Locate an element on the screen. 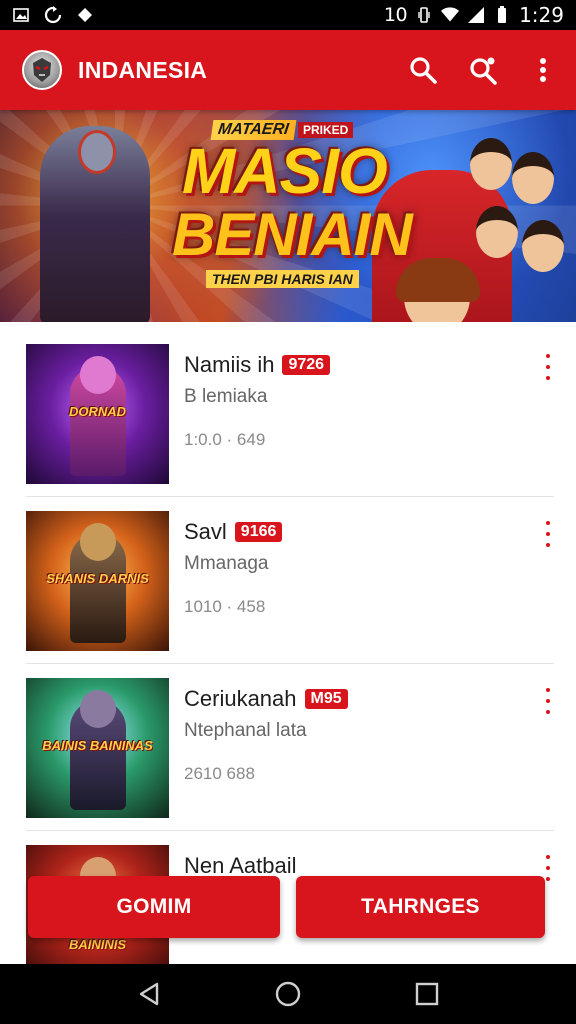  thumbnail-label: DORNAD is located at coordinates (97, 411).